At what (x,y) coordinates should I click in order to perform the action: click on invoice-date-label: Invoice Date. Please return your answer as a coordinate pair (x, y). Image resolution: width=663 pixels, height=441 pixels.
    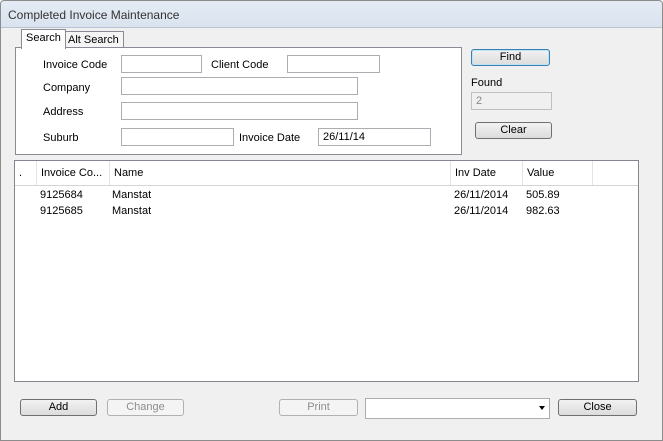
    Looking at the image, I should click on (270, 138).